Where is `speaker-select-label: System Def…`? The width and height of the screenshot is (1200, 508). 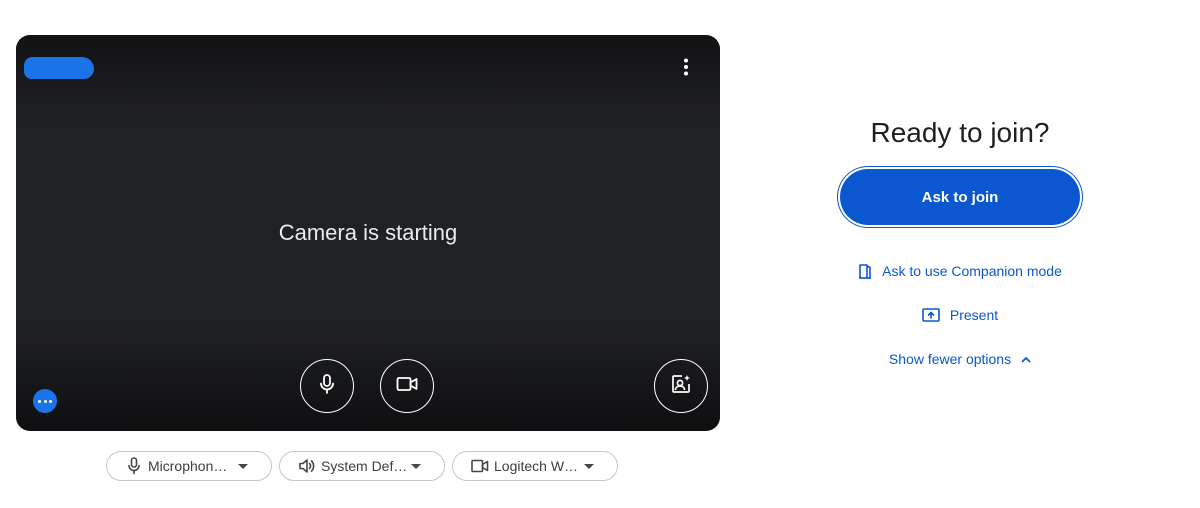
speaker-select-label: System Def… is located at coordinates (364, 466).